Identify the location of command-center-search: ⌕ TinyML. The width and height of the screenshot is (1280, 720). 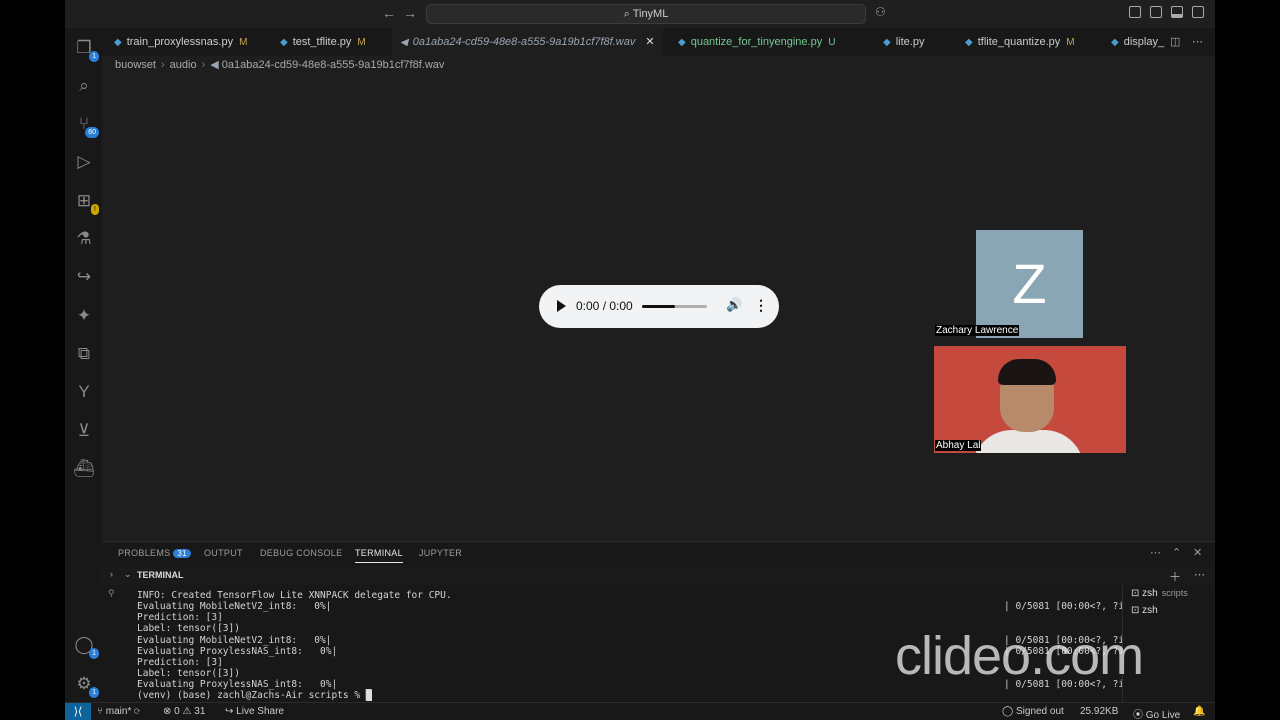
(646, 14).